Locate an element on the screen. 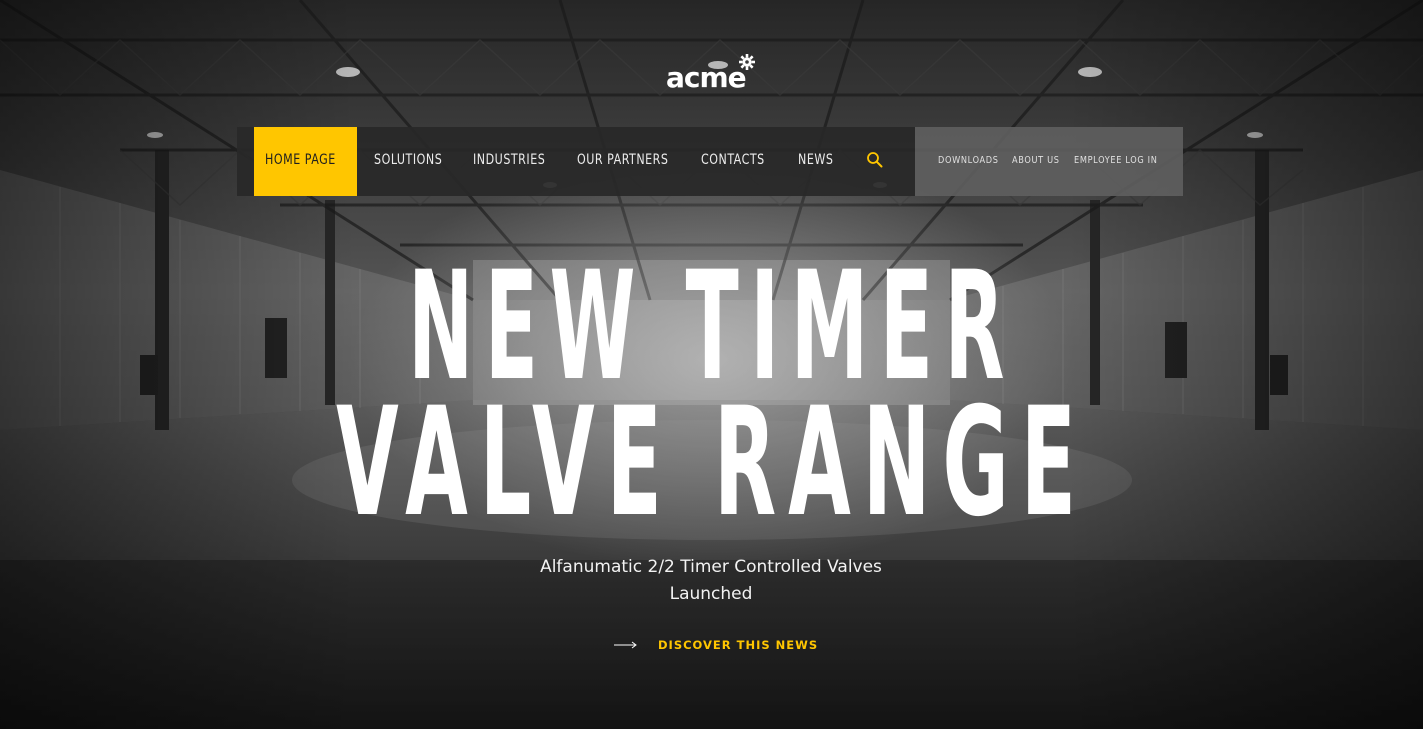 Image resolution: width=1423 pixels, height=729 pixels. nav-item-news: NEWS is located at coordinates (815, 161).